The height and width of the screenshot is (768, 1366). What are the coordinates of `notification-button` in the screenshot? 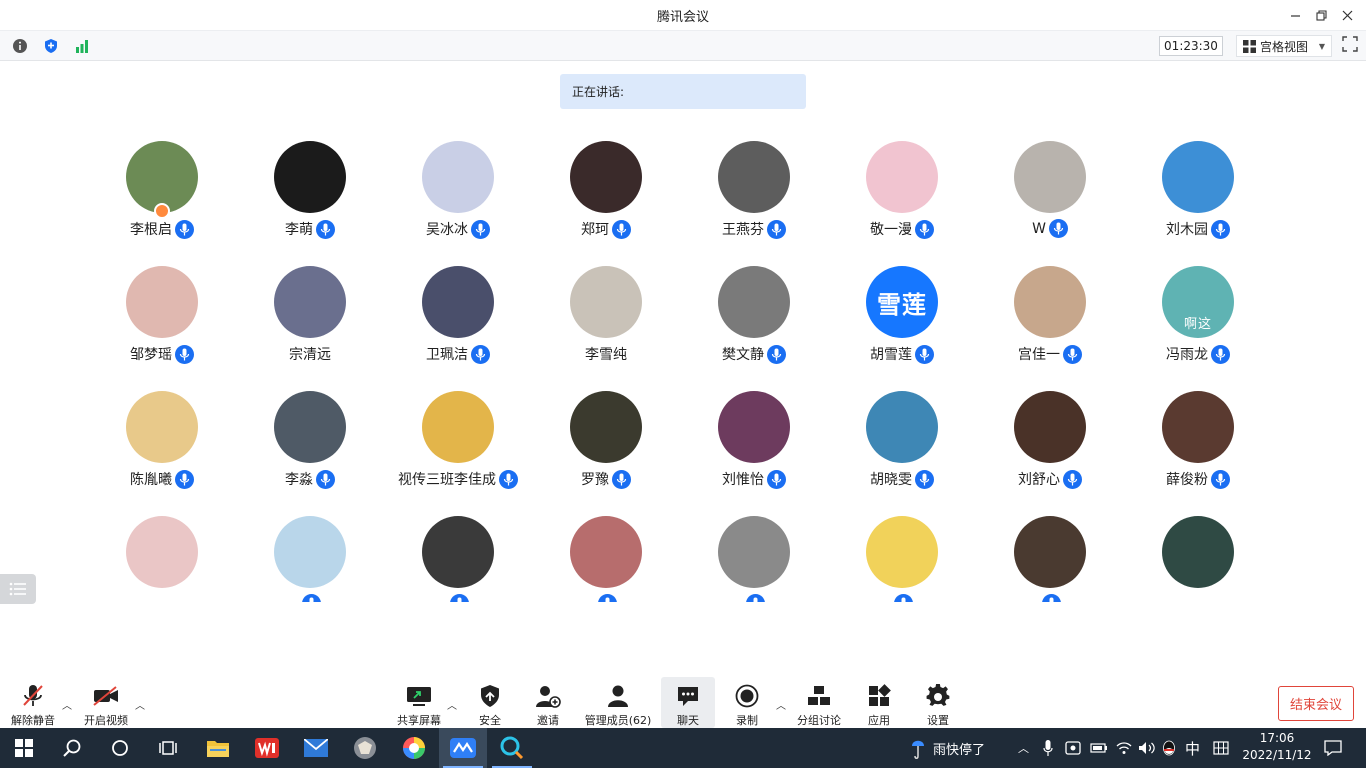 It's located at (1333, 748).